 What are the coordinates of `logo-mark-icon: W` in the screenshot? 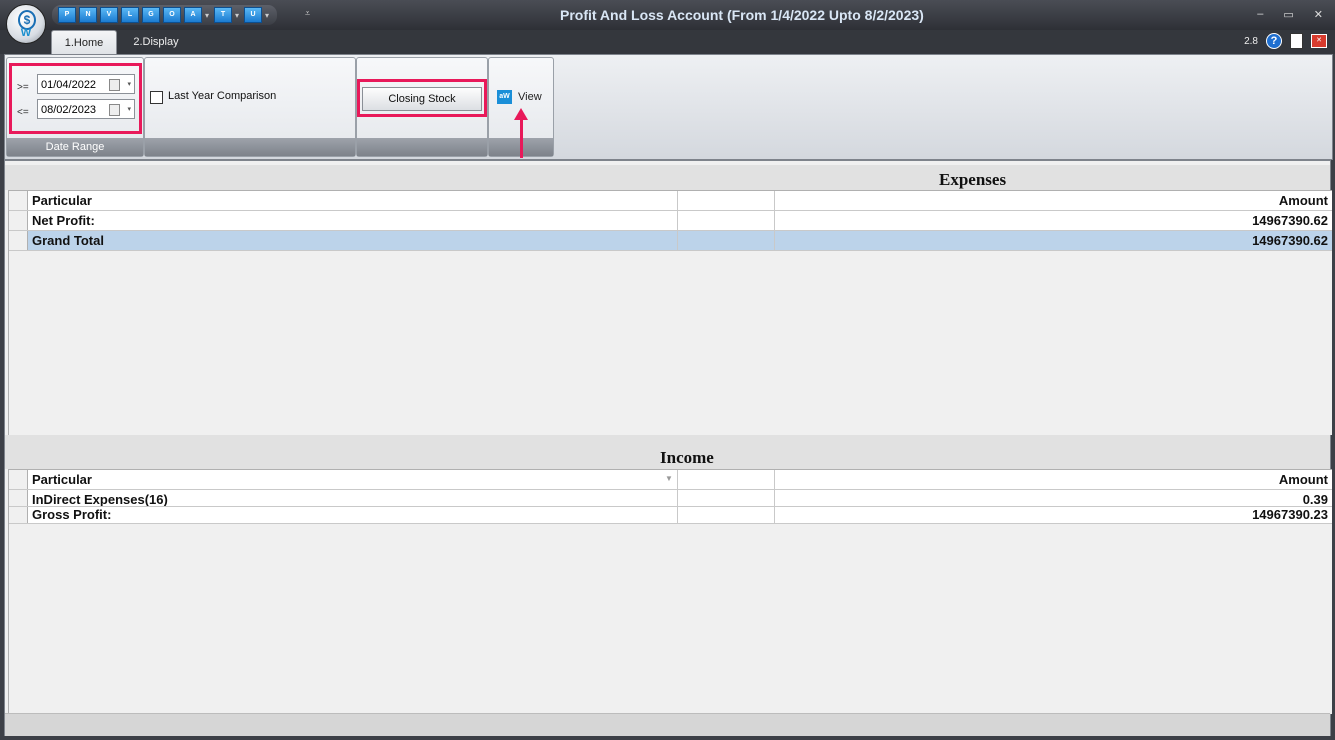 It's located at (26, 33).